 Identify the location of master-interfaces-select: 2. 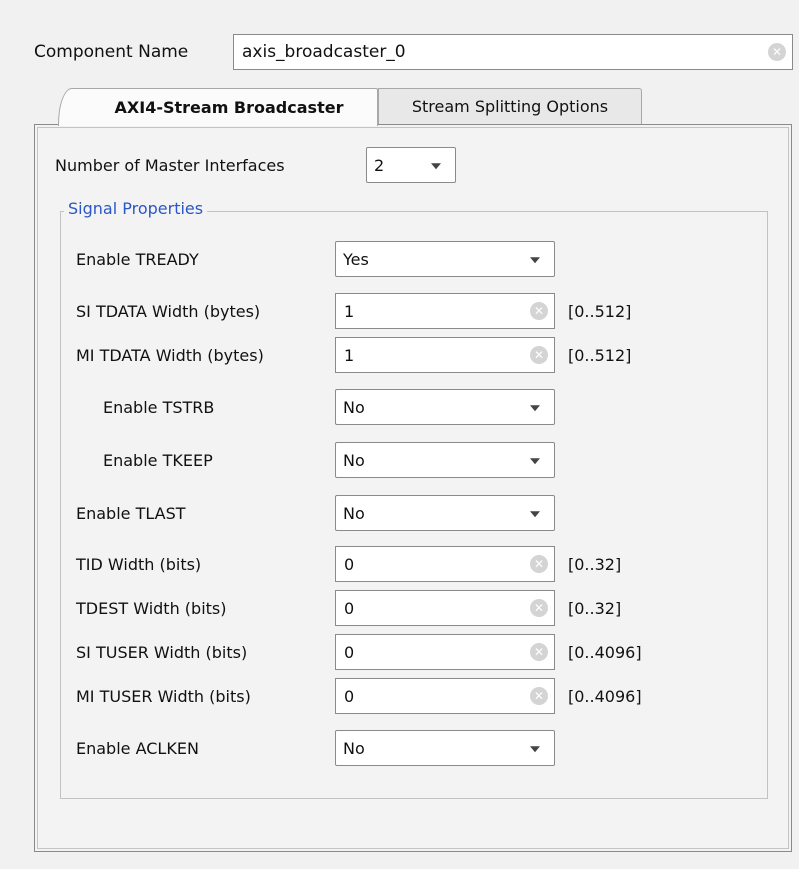
(411, 165).